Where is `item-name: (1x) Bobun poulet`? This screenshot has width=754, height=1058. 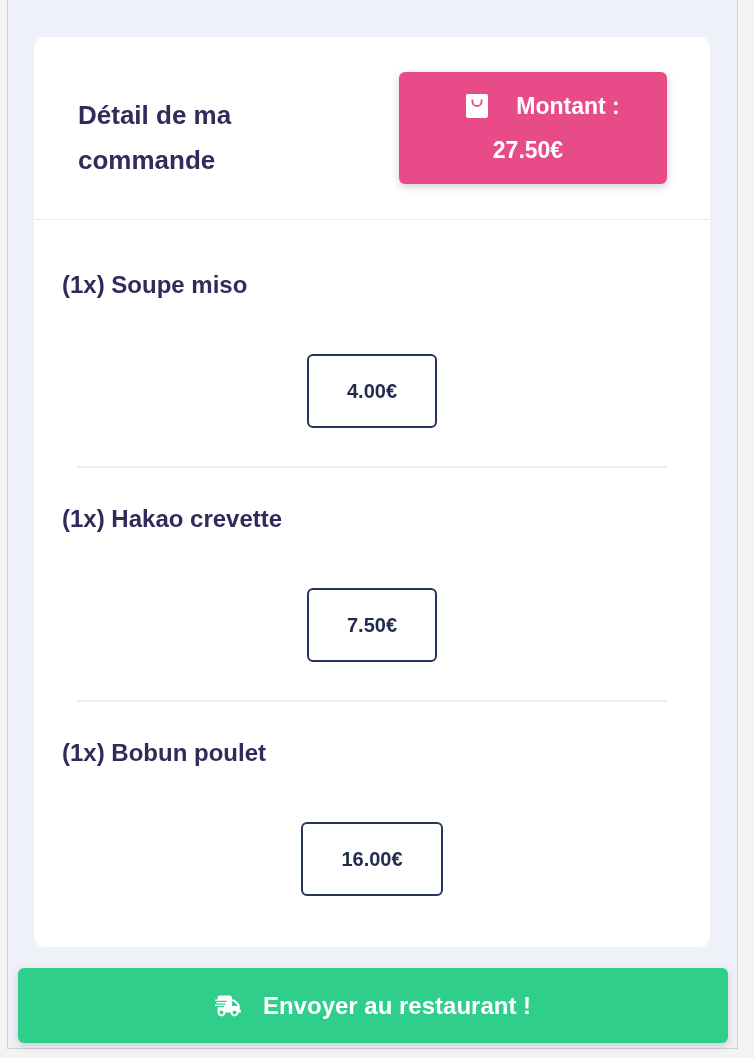 item-name: (1x) Bobun poulet is located at coordinates (164, 753).